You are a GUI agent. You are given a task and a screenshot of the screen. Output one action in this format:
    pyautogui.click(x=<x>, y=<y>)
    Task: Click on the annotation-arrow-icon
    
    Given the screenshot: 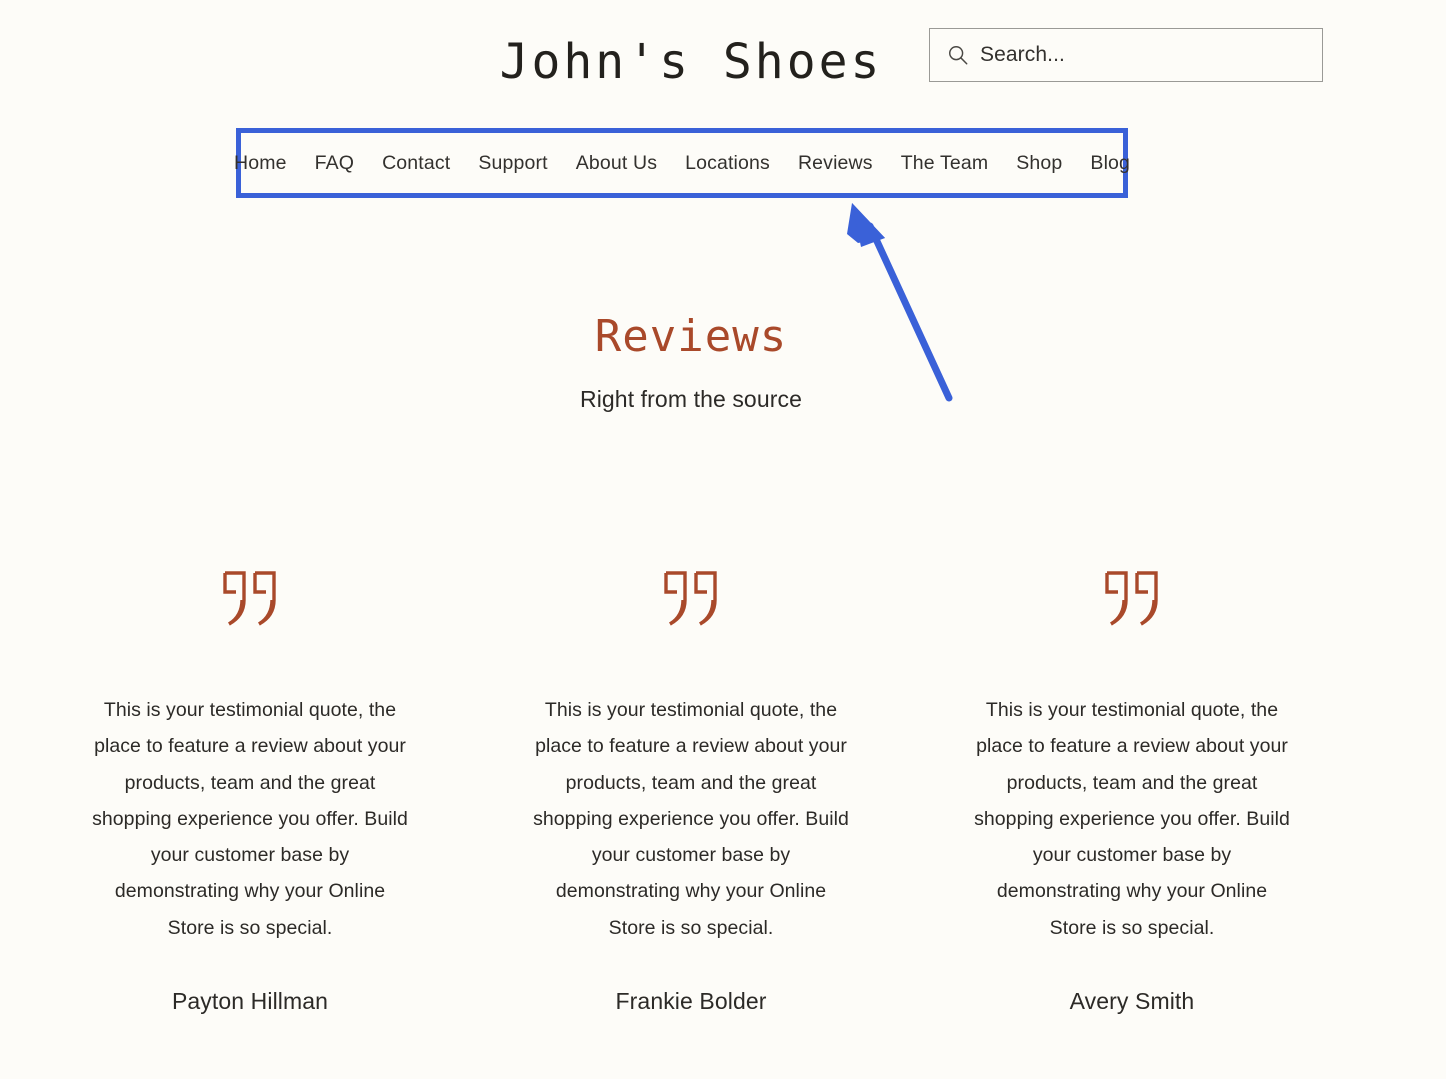 What is the action you would take?
    pyautogui.click(x=900, y=302)
    